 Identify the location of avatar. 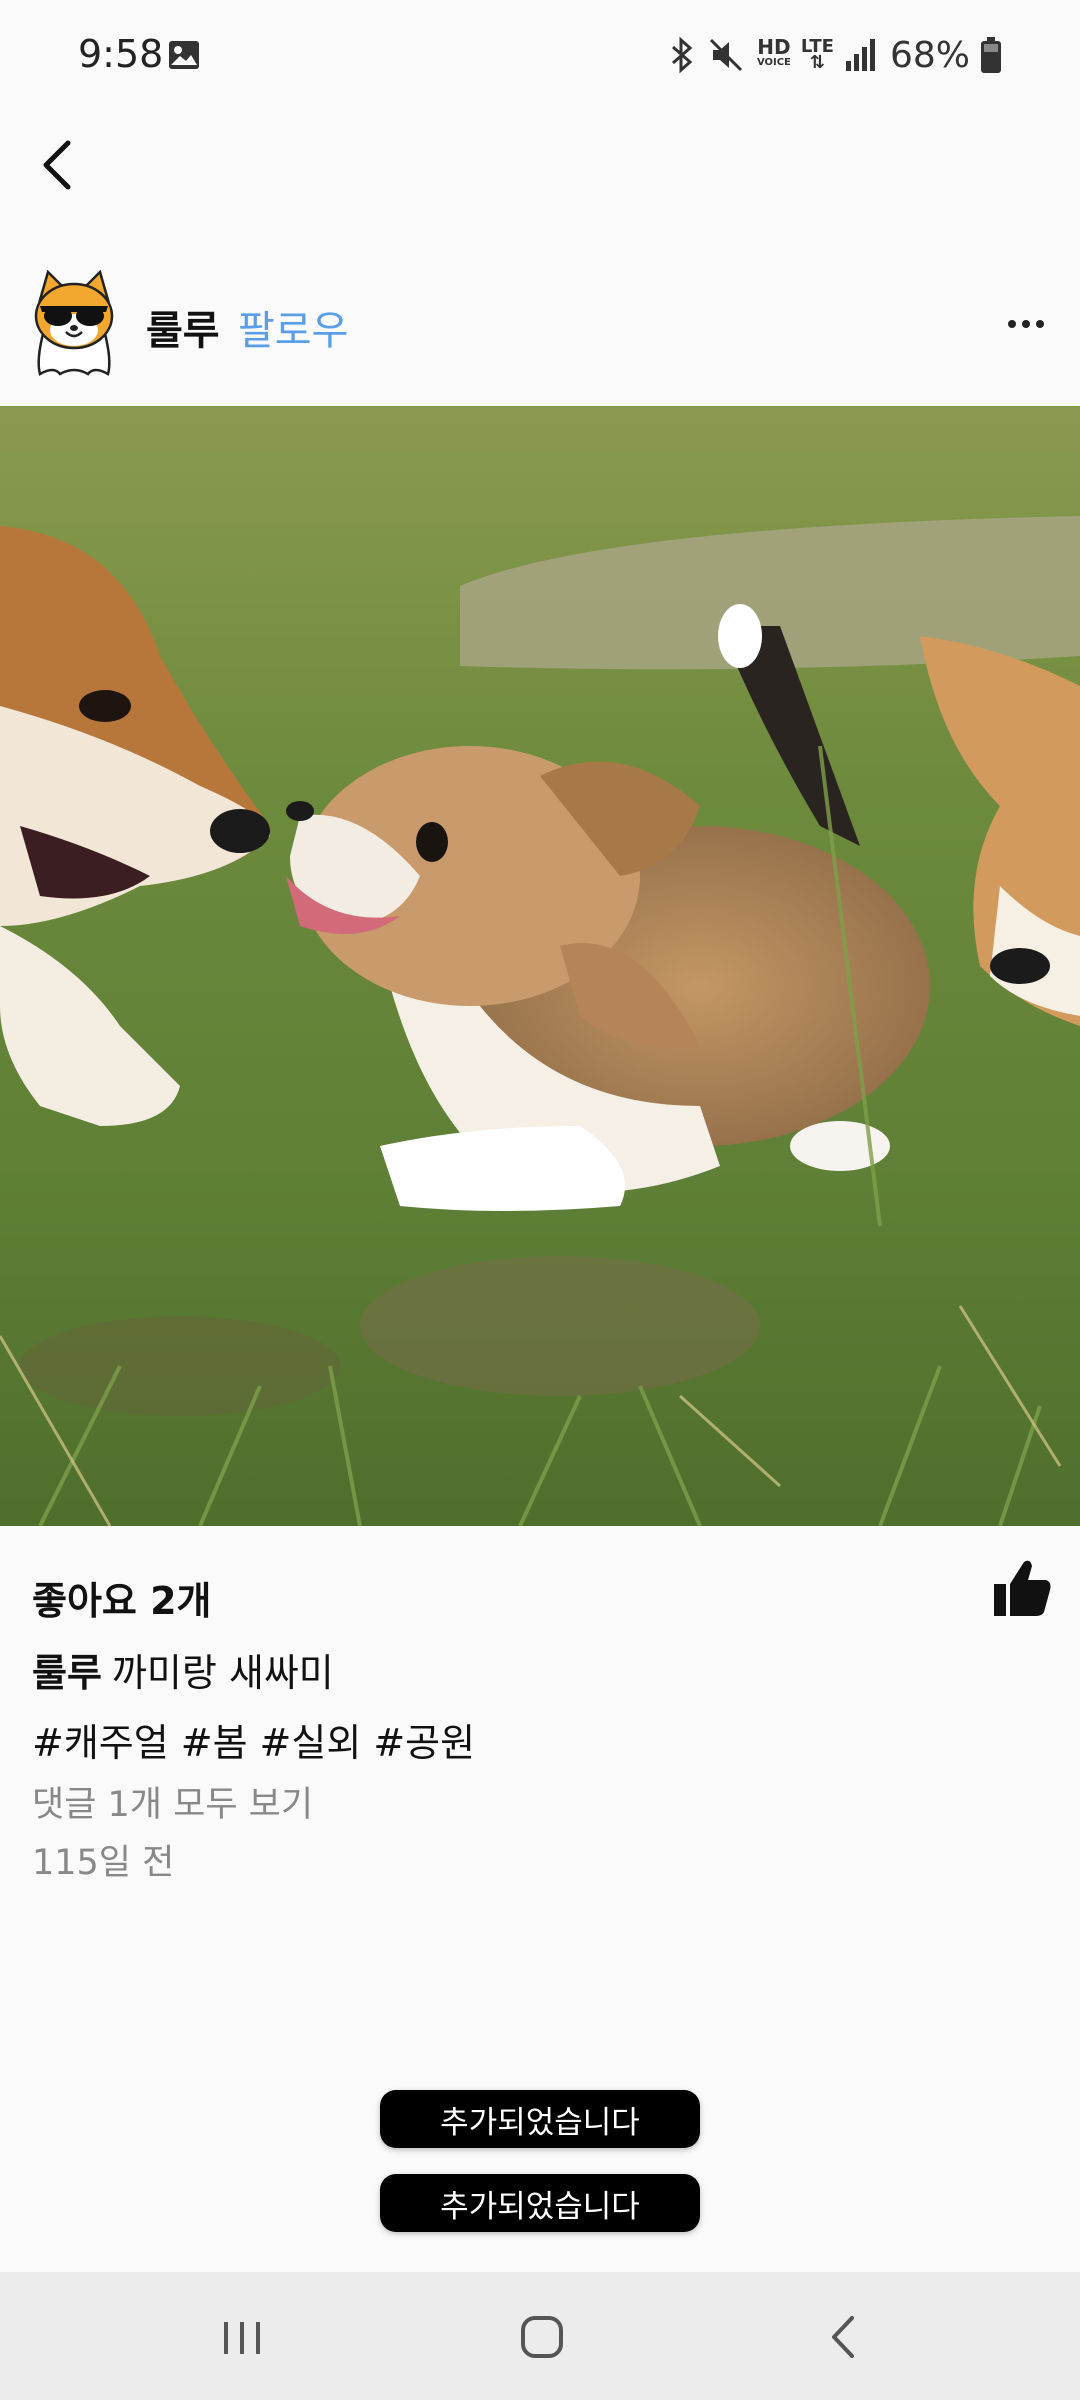
(74, 323).